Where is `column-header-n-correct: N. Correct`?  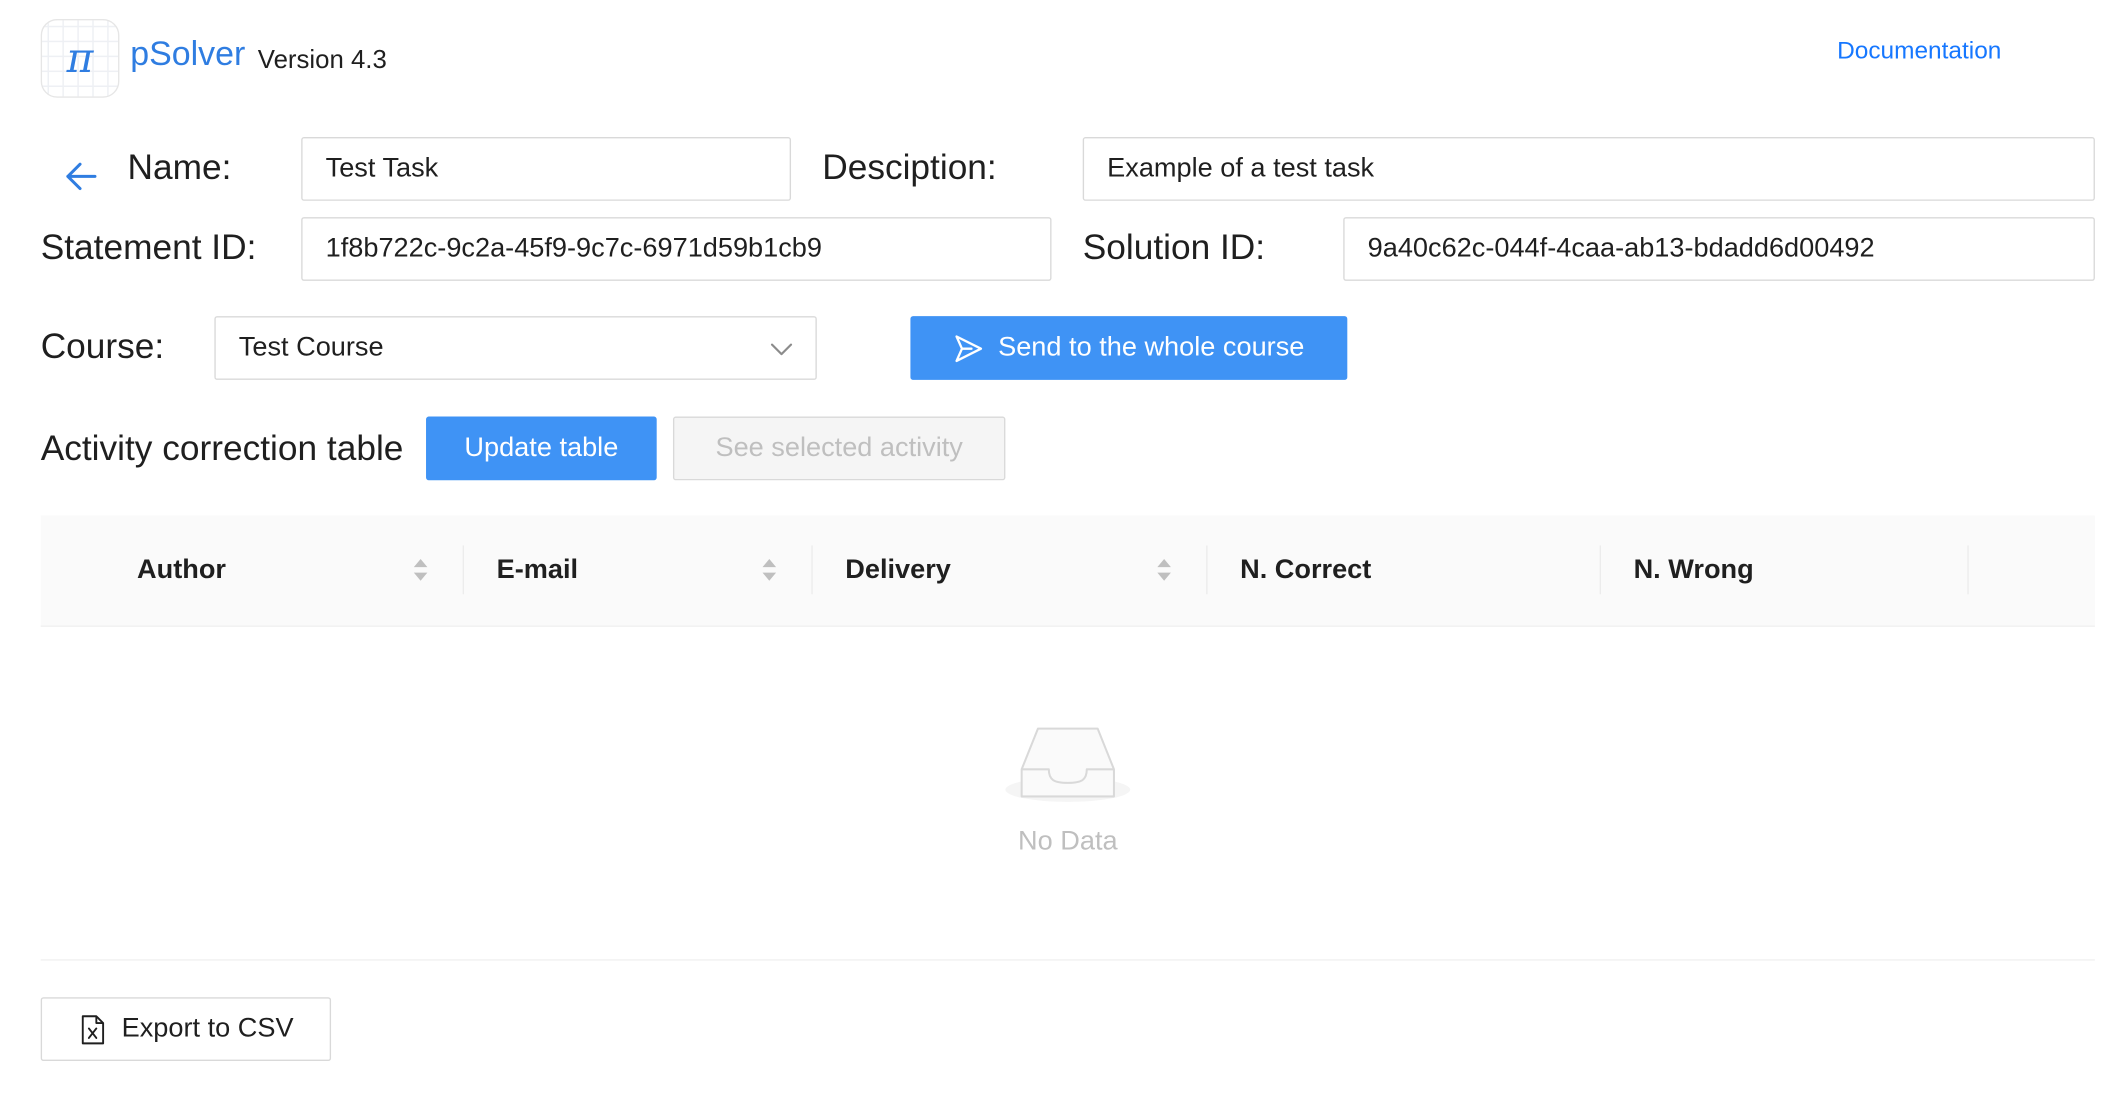
column-header-n-correct: N. Correct is located at coordinates (1305, 571).